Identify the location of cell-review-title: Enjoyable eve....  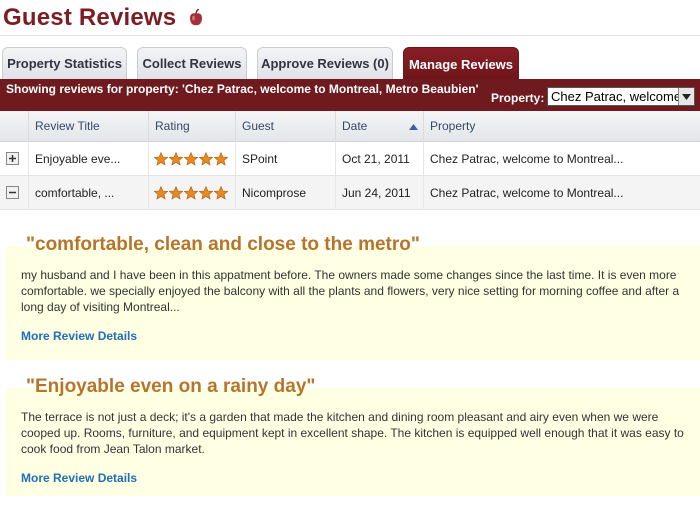
(88, 159).